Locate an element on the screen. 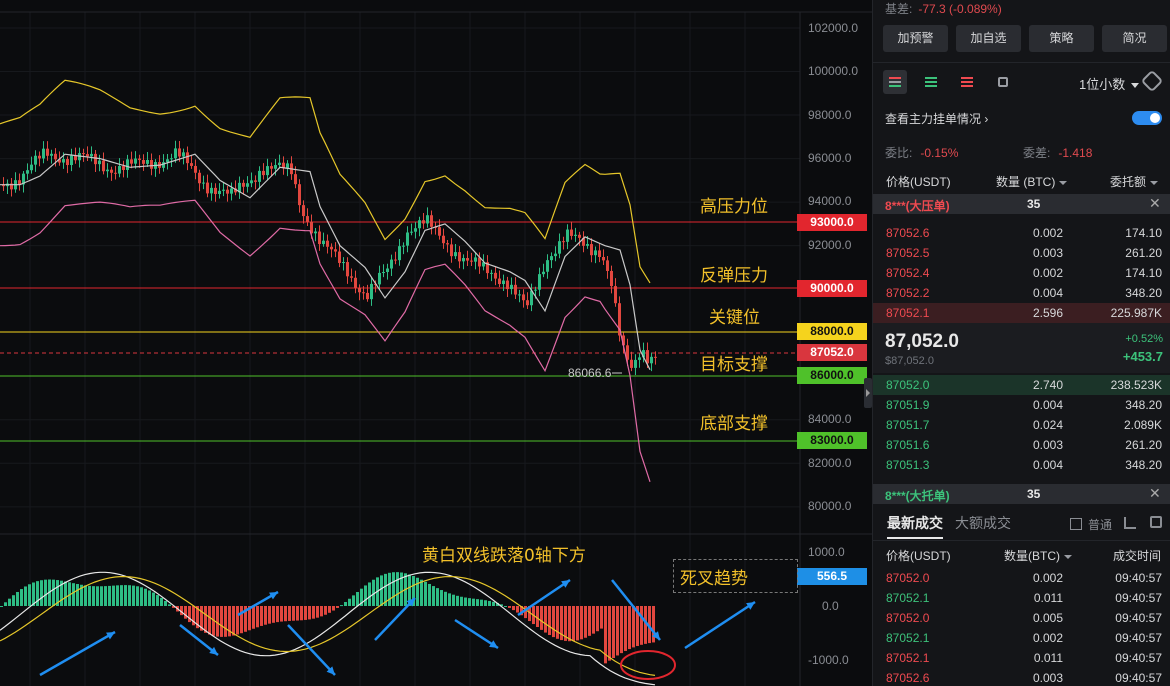 This screenshot has width=1170, height=686. bid-qty: 0.024 is located at coordinates (1047, 425).